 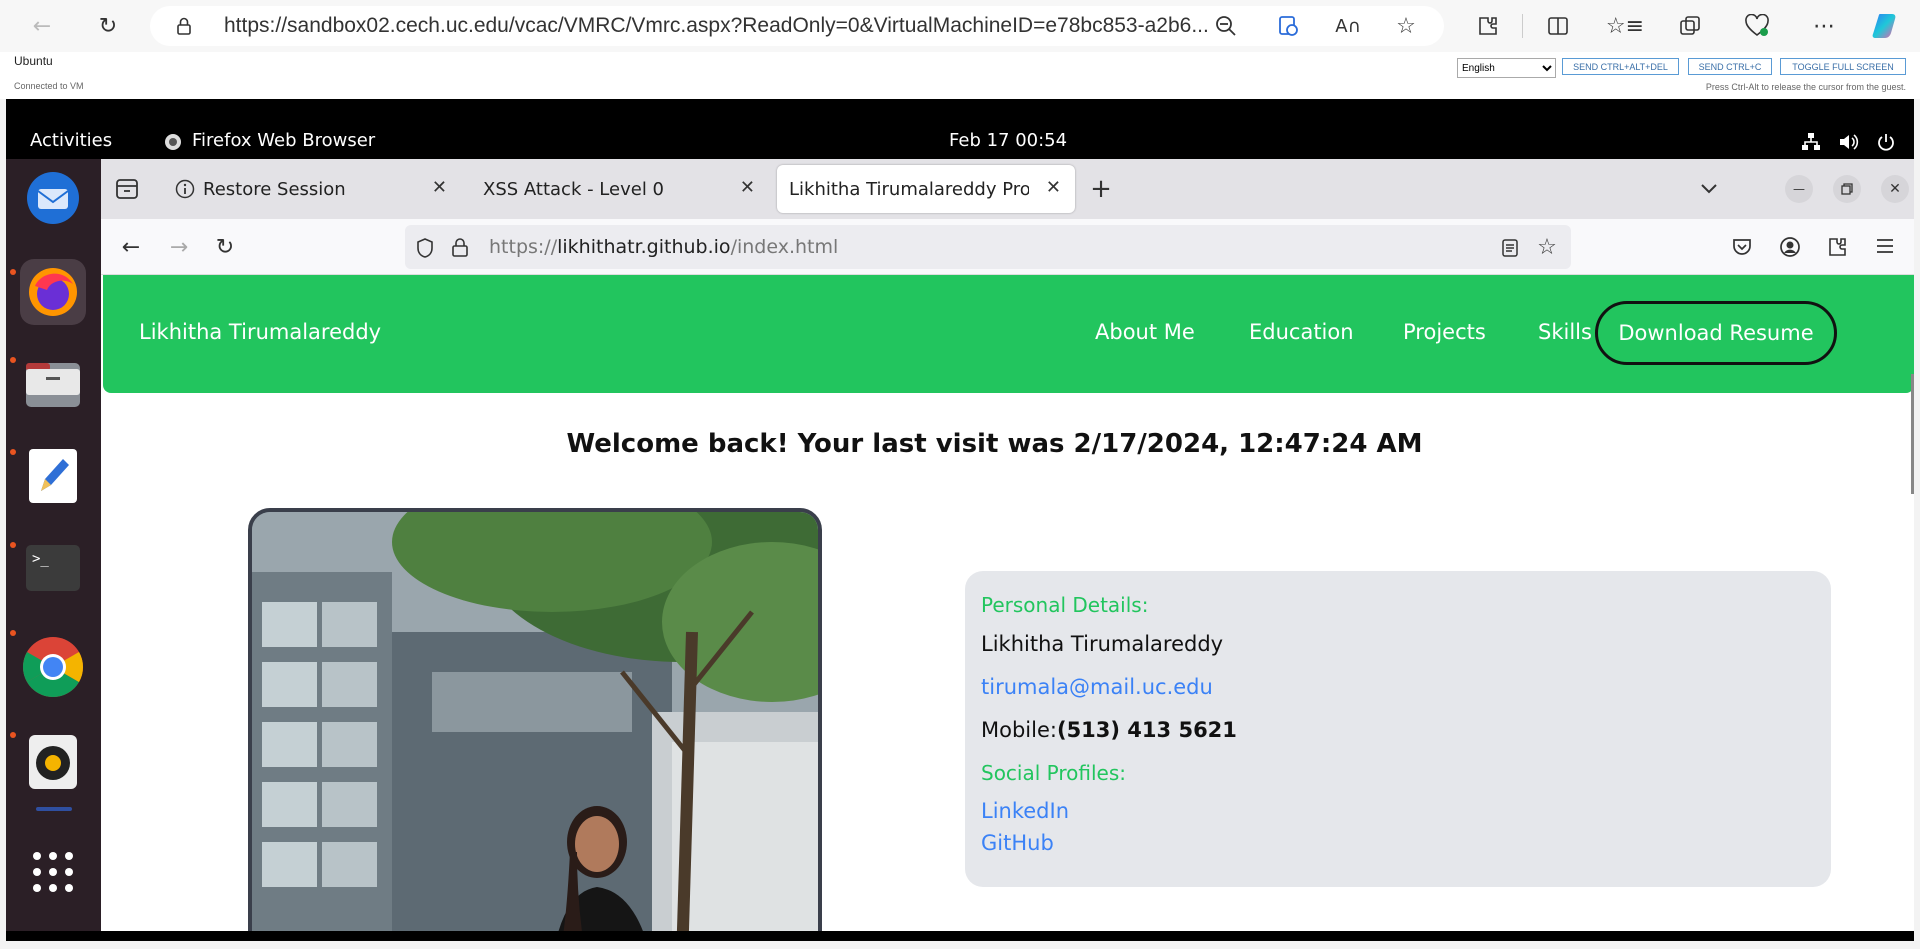 I want to click on tab-label: Restore Session, so click(x=274, y=189).